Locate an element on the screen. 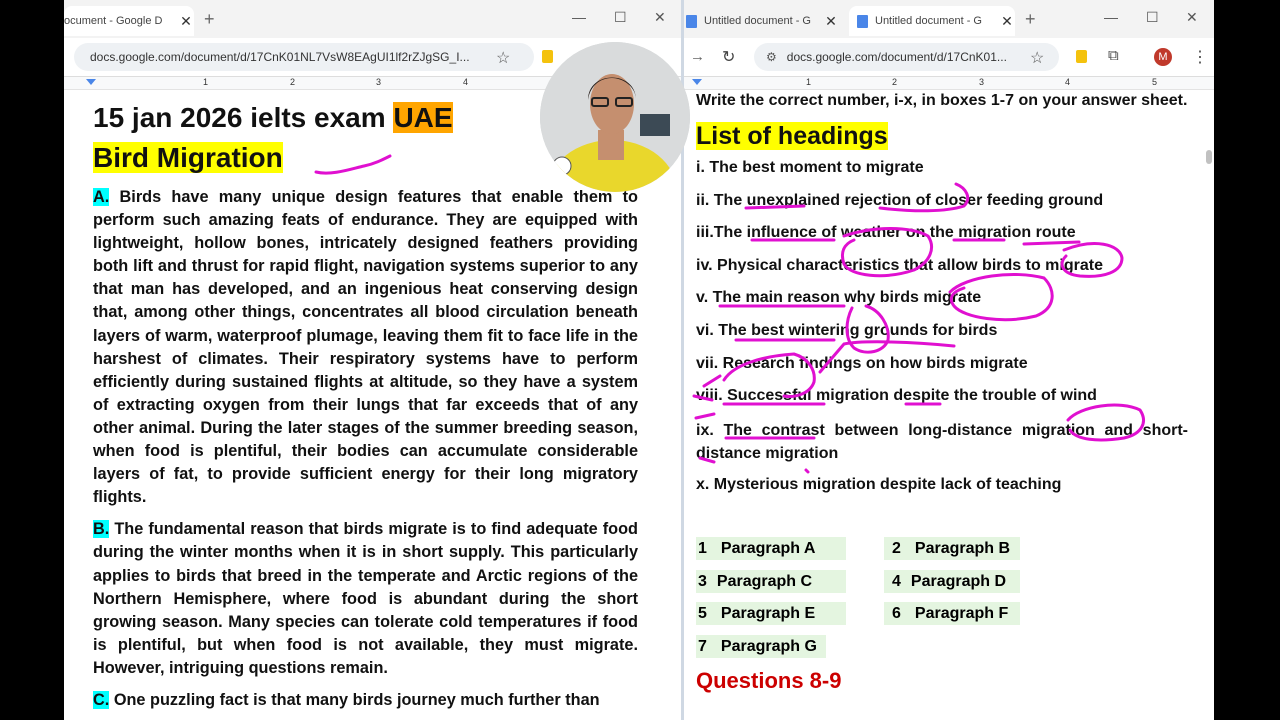 The width and height of the screenshot is (1280, 720). heading-item: i. The best moment to migrate is located at coordinates (810, 167).